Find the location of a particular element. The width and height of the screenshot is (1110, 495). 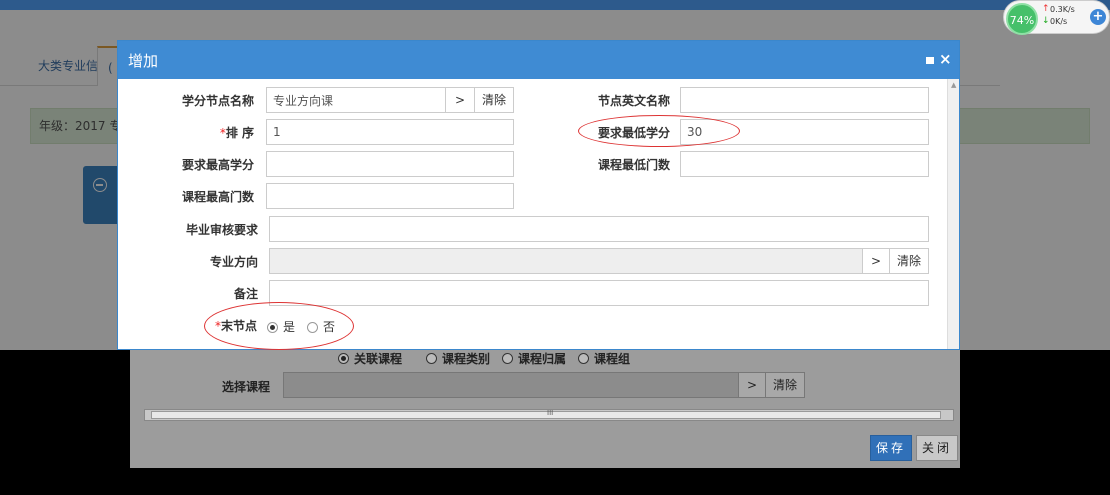

relation-belong-label: 课程归属 is located at coordinates (542, 359).